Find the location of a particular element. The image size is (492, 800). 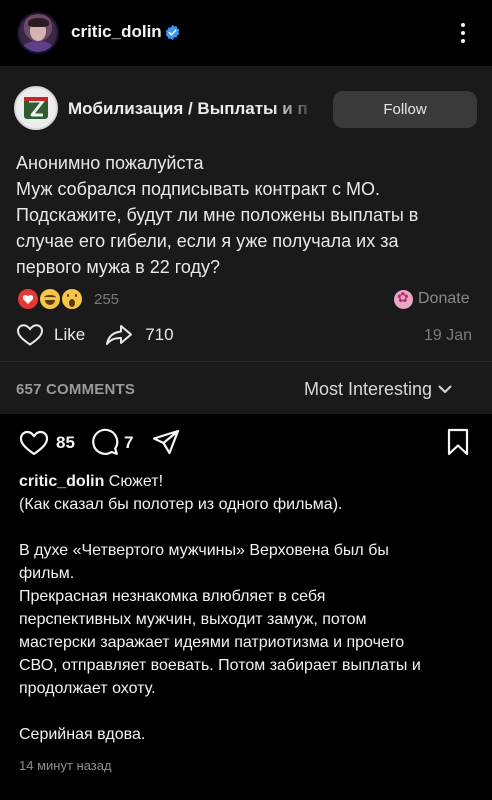

caption-line: продолжает охоту. is located at coordinates (87, 688).